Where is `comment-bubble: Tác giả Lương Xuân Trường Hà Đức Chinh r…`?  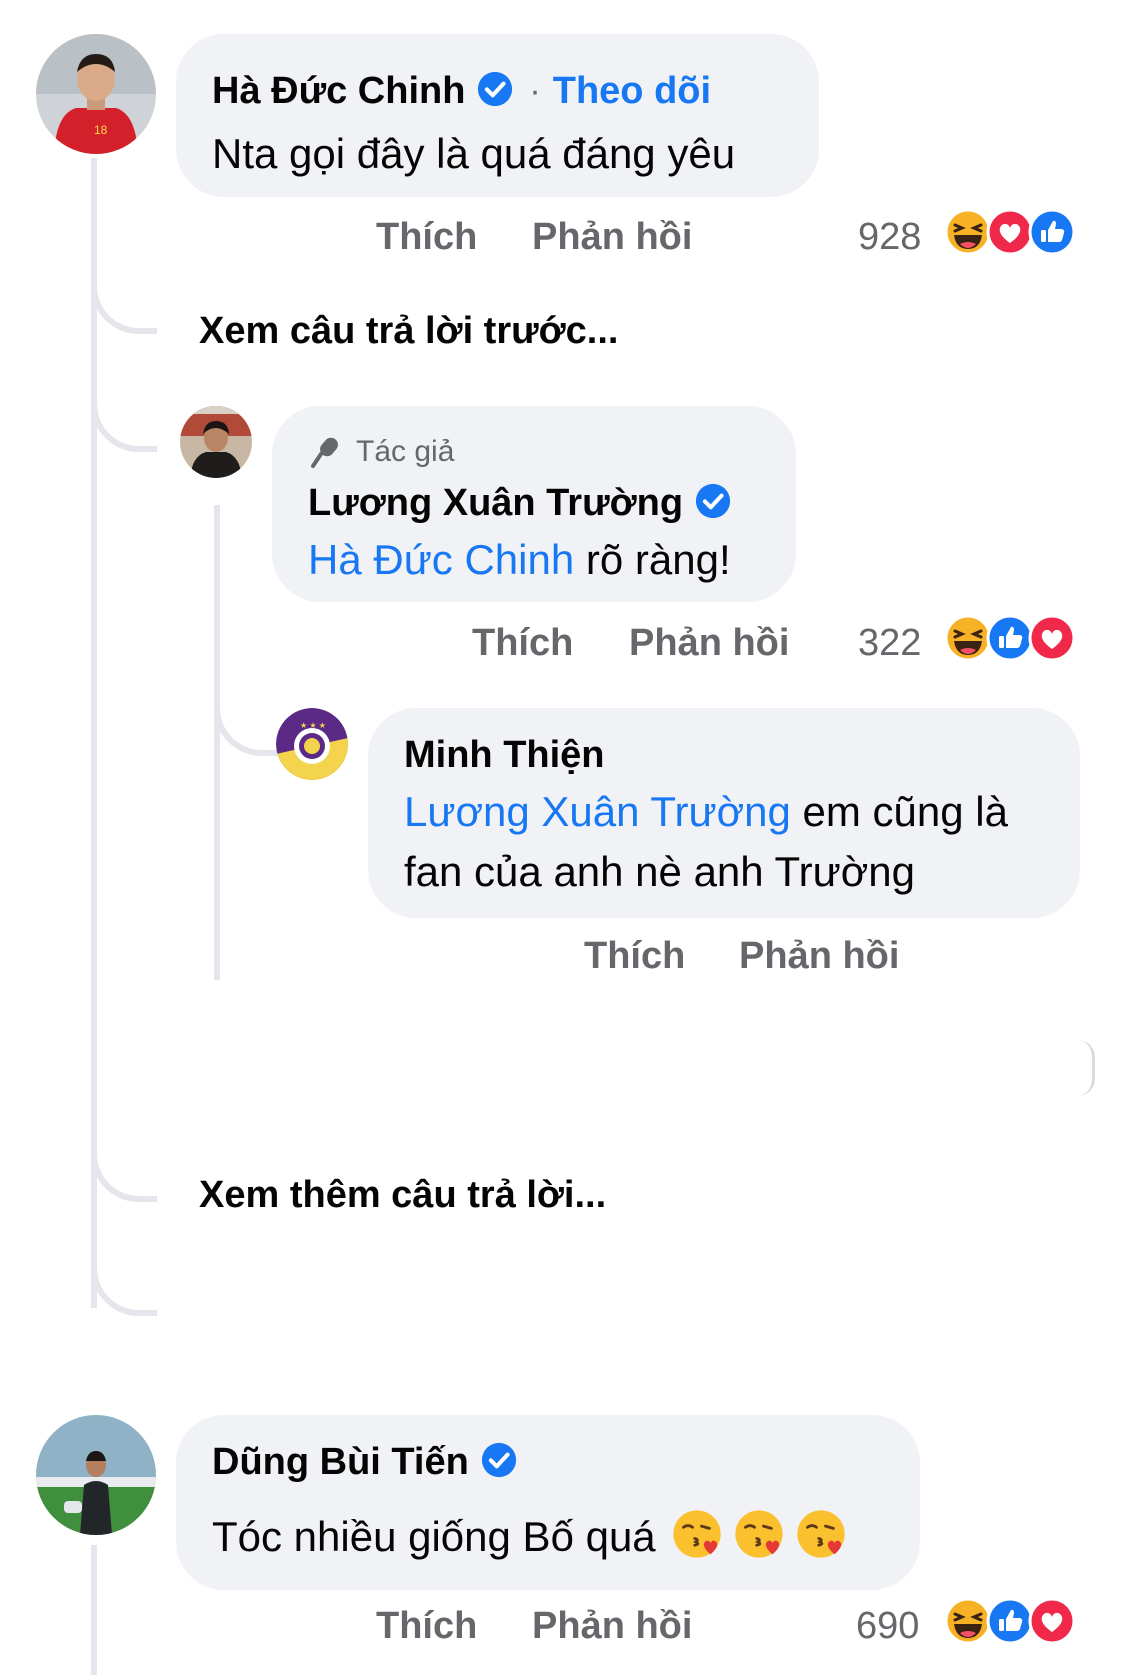 comment-bubble: Tác giả Lương Xuân Trường Hà Đức Chinh r… is located at coordinates (534, 504).